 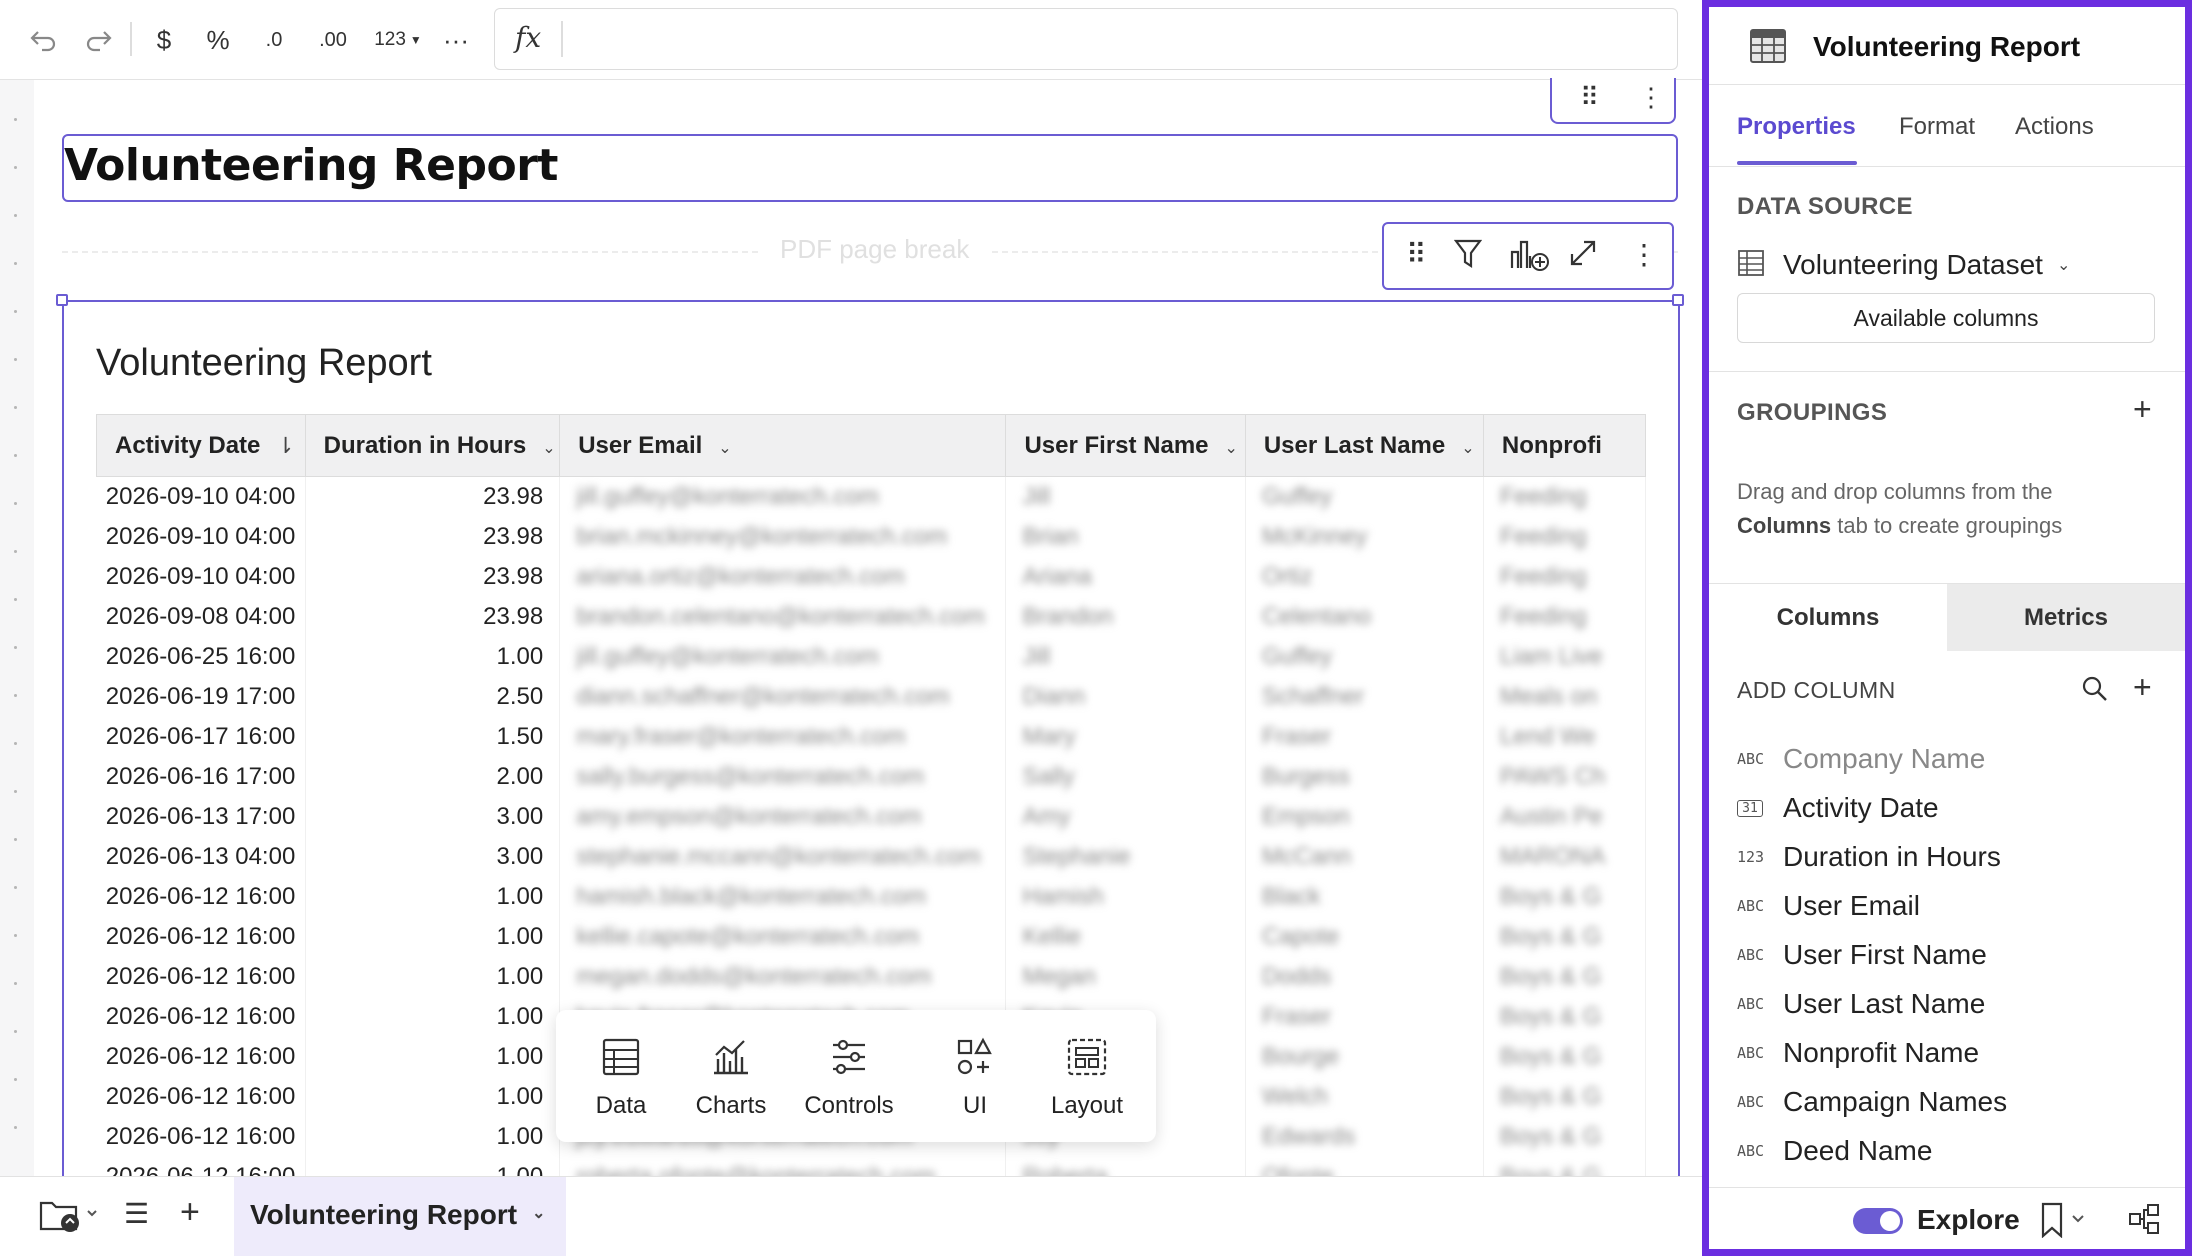 What do you see at coordinates (1946, 318) in the screenshot?
I see `available-columns-button: Available columns` at bounding box center [1946, 318].